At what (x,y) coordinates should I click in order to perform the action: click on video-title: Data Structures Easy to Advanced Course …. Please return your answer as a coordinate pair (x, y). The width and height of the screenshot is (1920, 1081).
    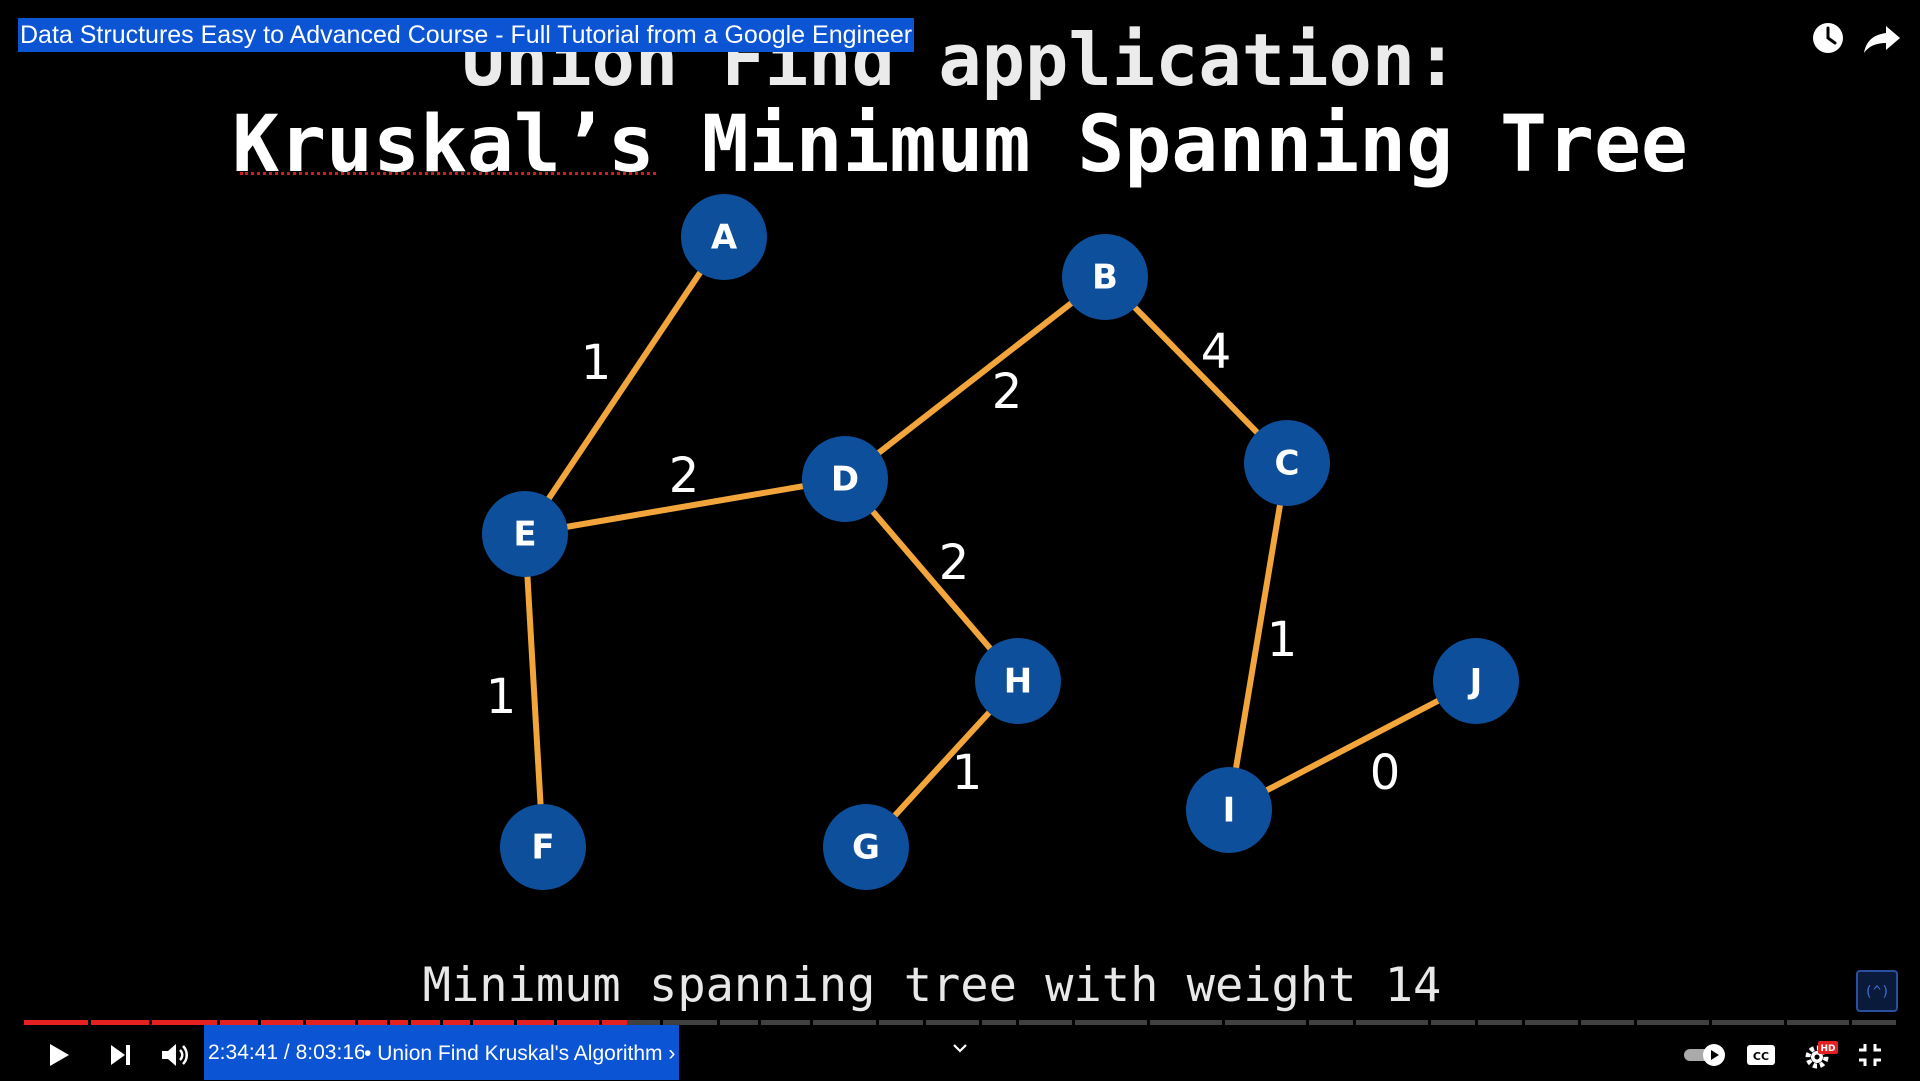
    Looking at the image, I should click on (466, 35).